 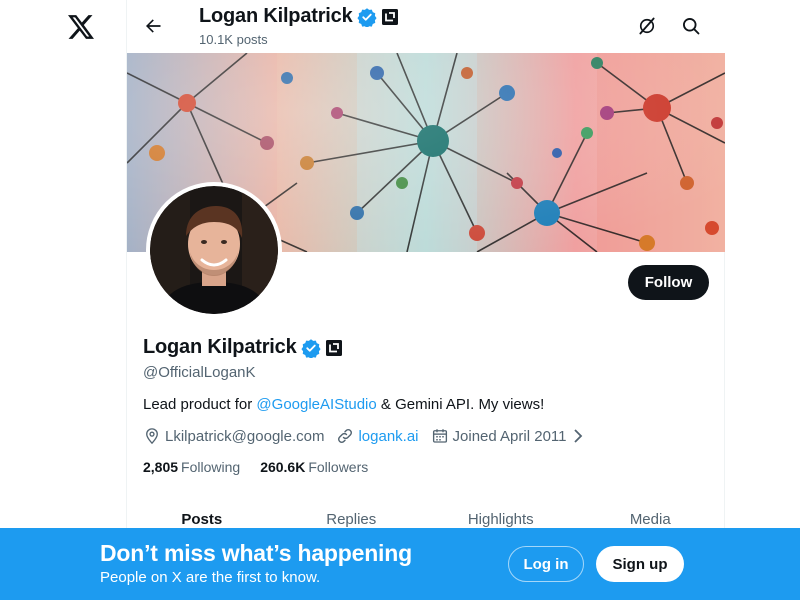 What do you see at coordinates (233, 39) in the screenshot?
I see `header-posts-count: 10.1K posts` at bounding box center [233, 39].